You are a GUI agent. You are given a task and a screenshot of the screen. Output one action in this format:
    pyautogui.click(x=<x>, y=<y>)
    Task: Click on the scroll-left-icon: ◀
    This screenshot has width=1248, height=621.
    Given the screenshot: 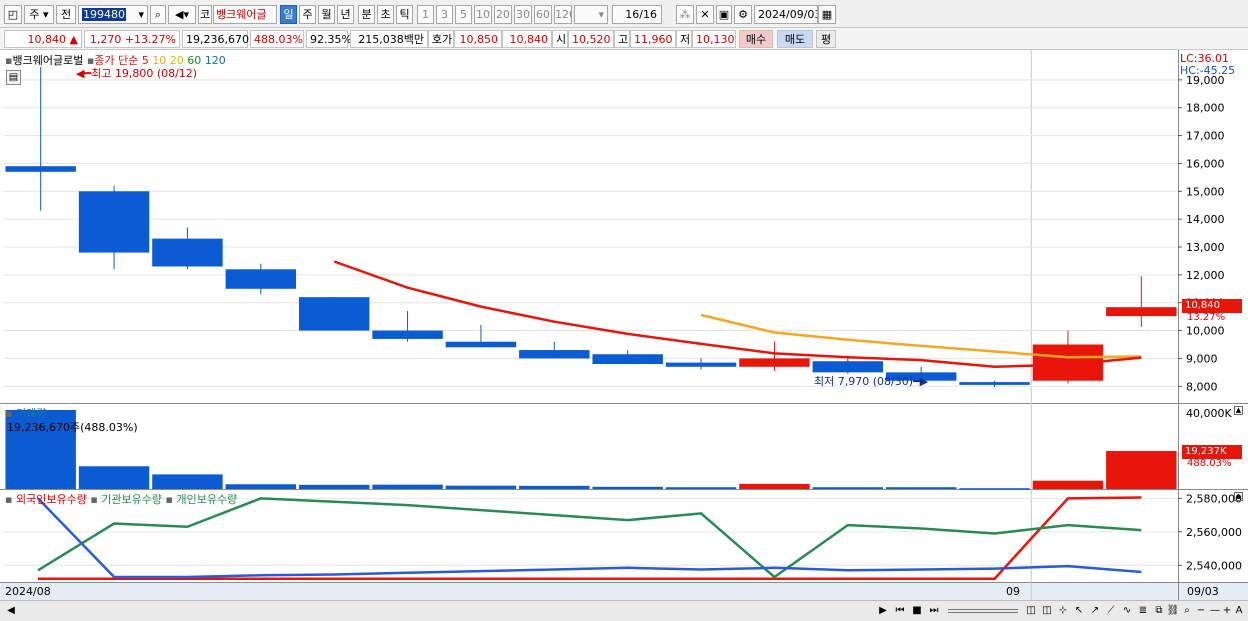 What is the action you would take?
    pyautogui.click(x=11, y=611)
    